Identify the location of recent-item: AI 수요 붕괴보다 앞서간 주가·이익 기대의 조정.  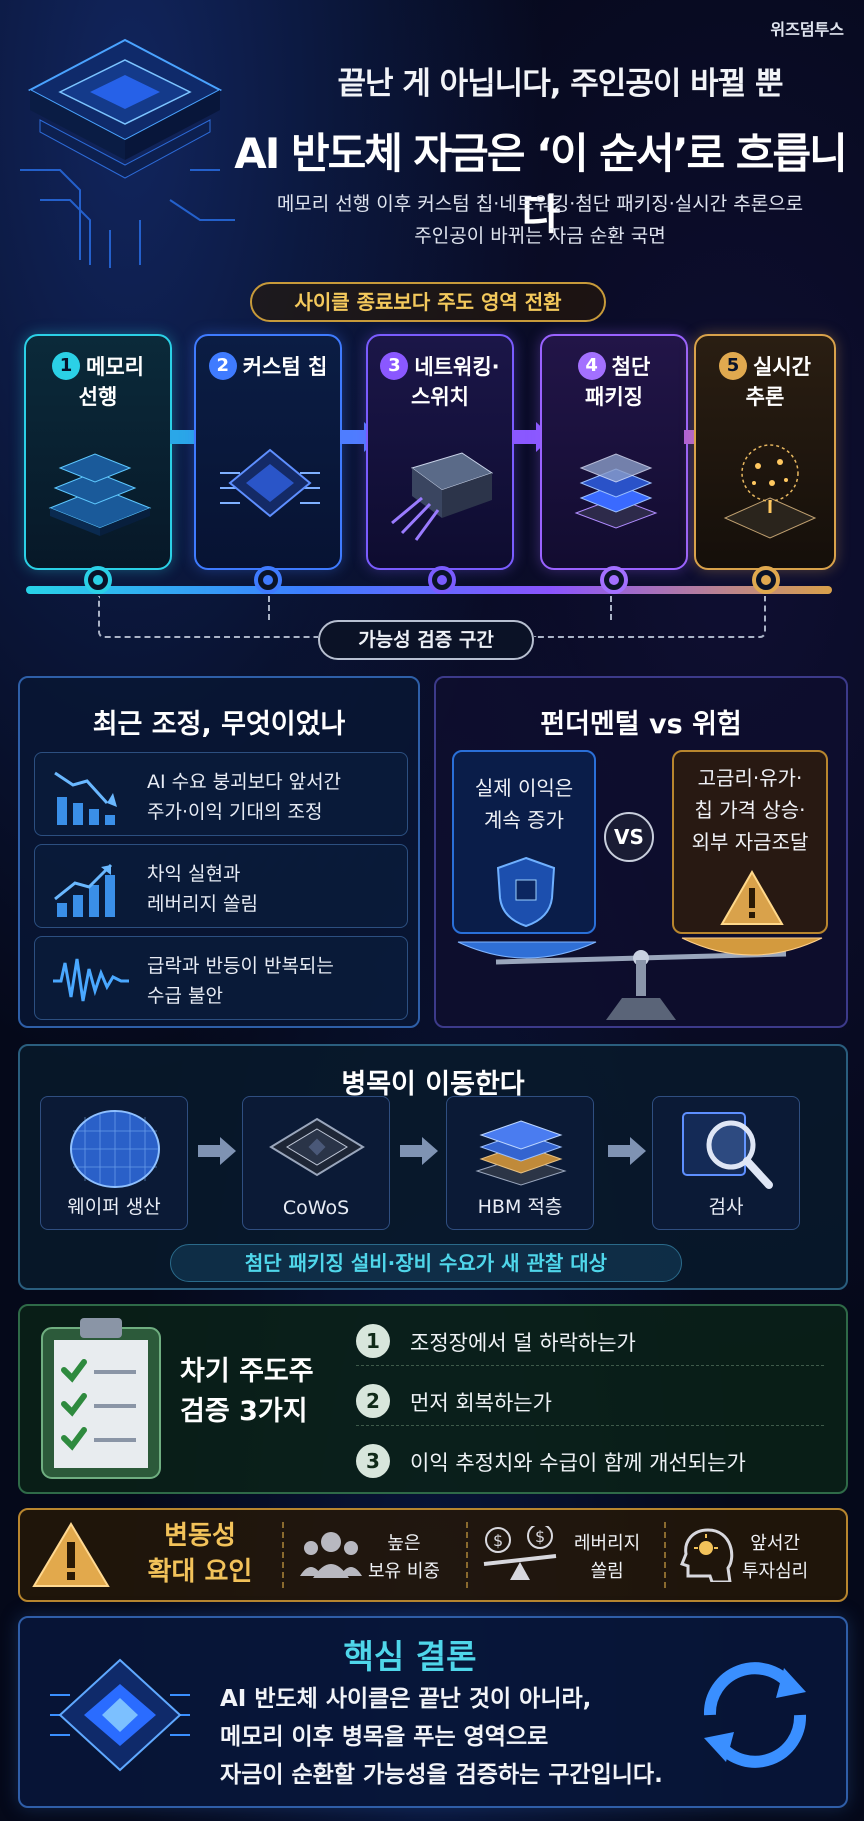
(221, 794).